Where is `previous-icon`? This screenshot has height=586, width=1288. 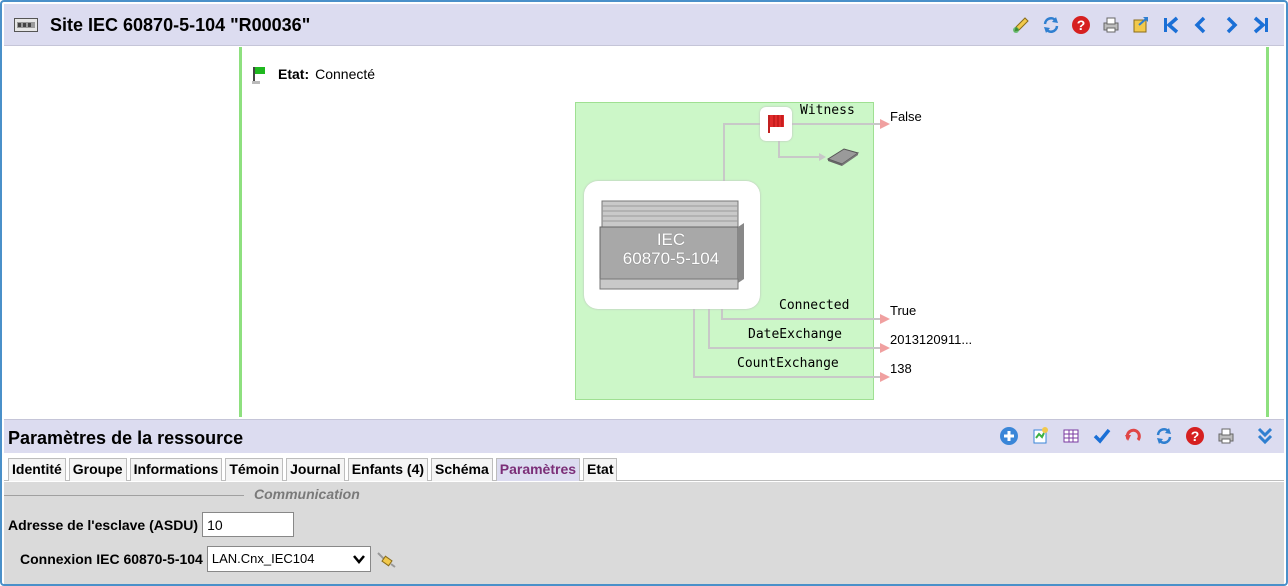
previous-icon is located at coordinates (1201, 25).